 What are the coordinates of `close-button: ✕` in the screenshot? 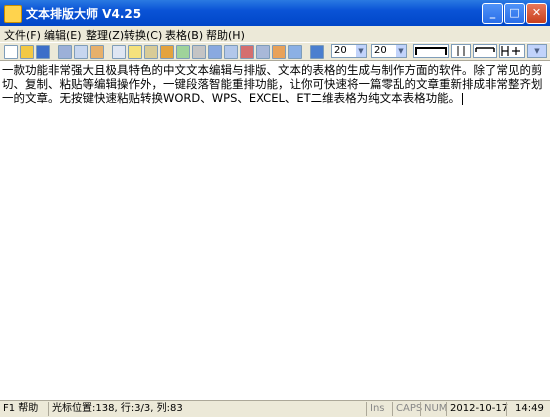 It's located at (536, 13).